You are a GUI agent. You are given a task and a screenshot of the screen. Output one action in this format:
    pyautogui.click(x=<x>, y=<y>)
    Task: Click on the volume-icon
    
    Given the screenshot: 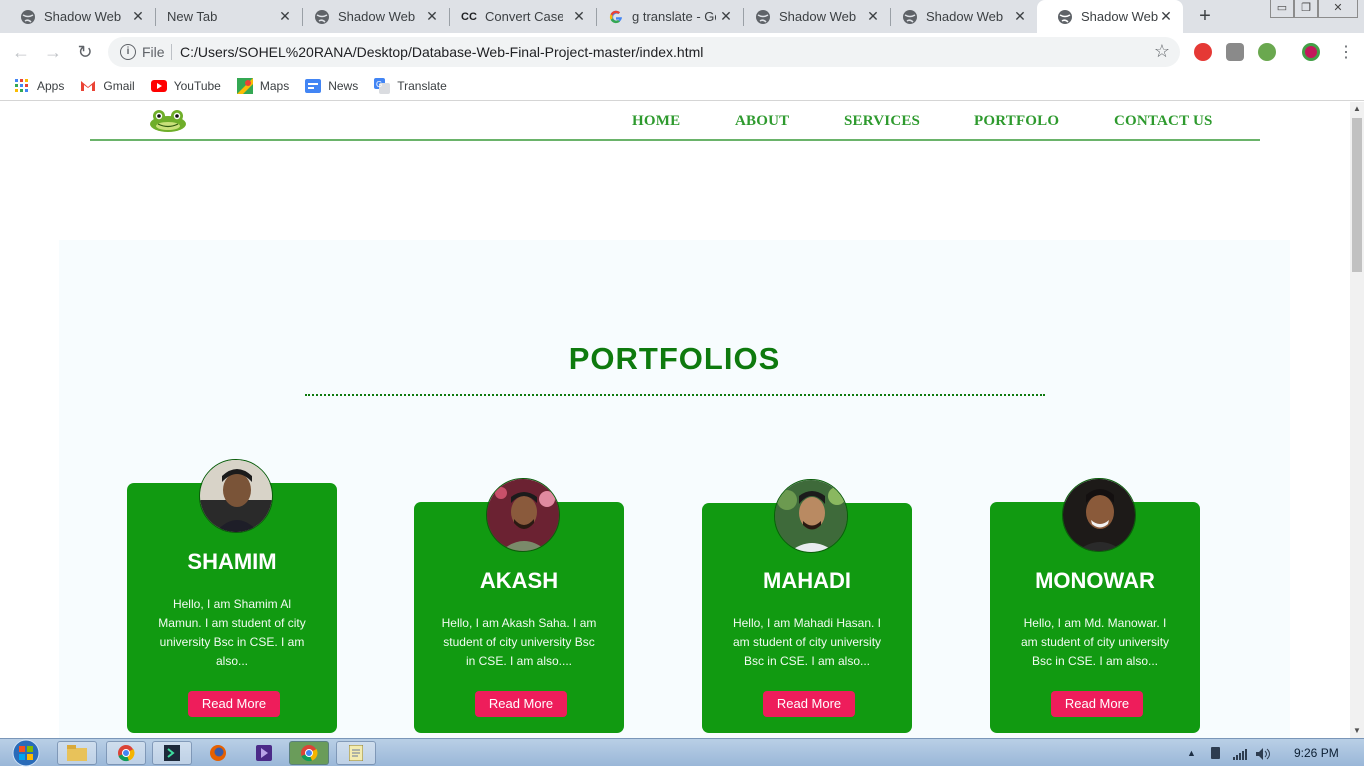 What is the action you would take?
    pyautogui.click(x=1263, y=753)
    